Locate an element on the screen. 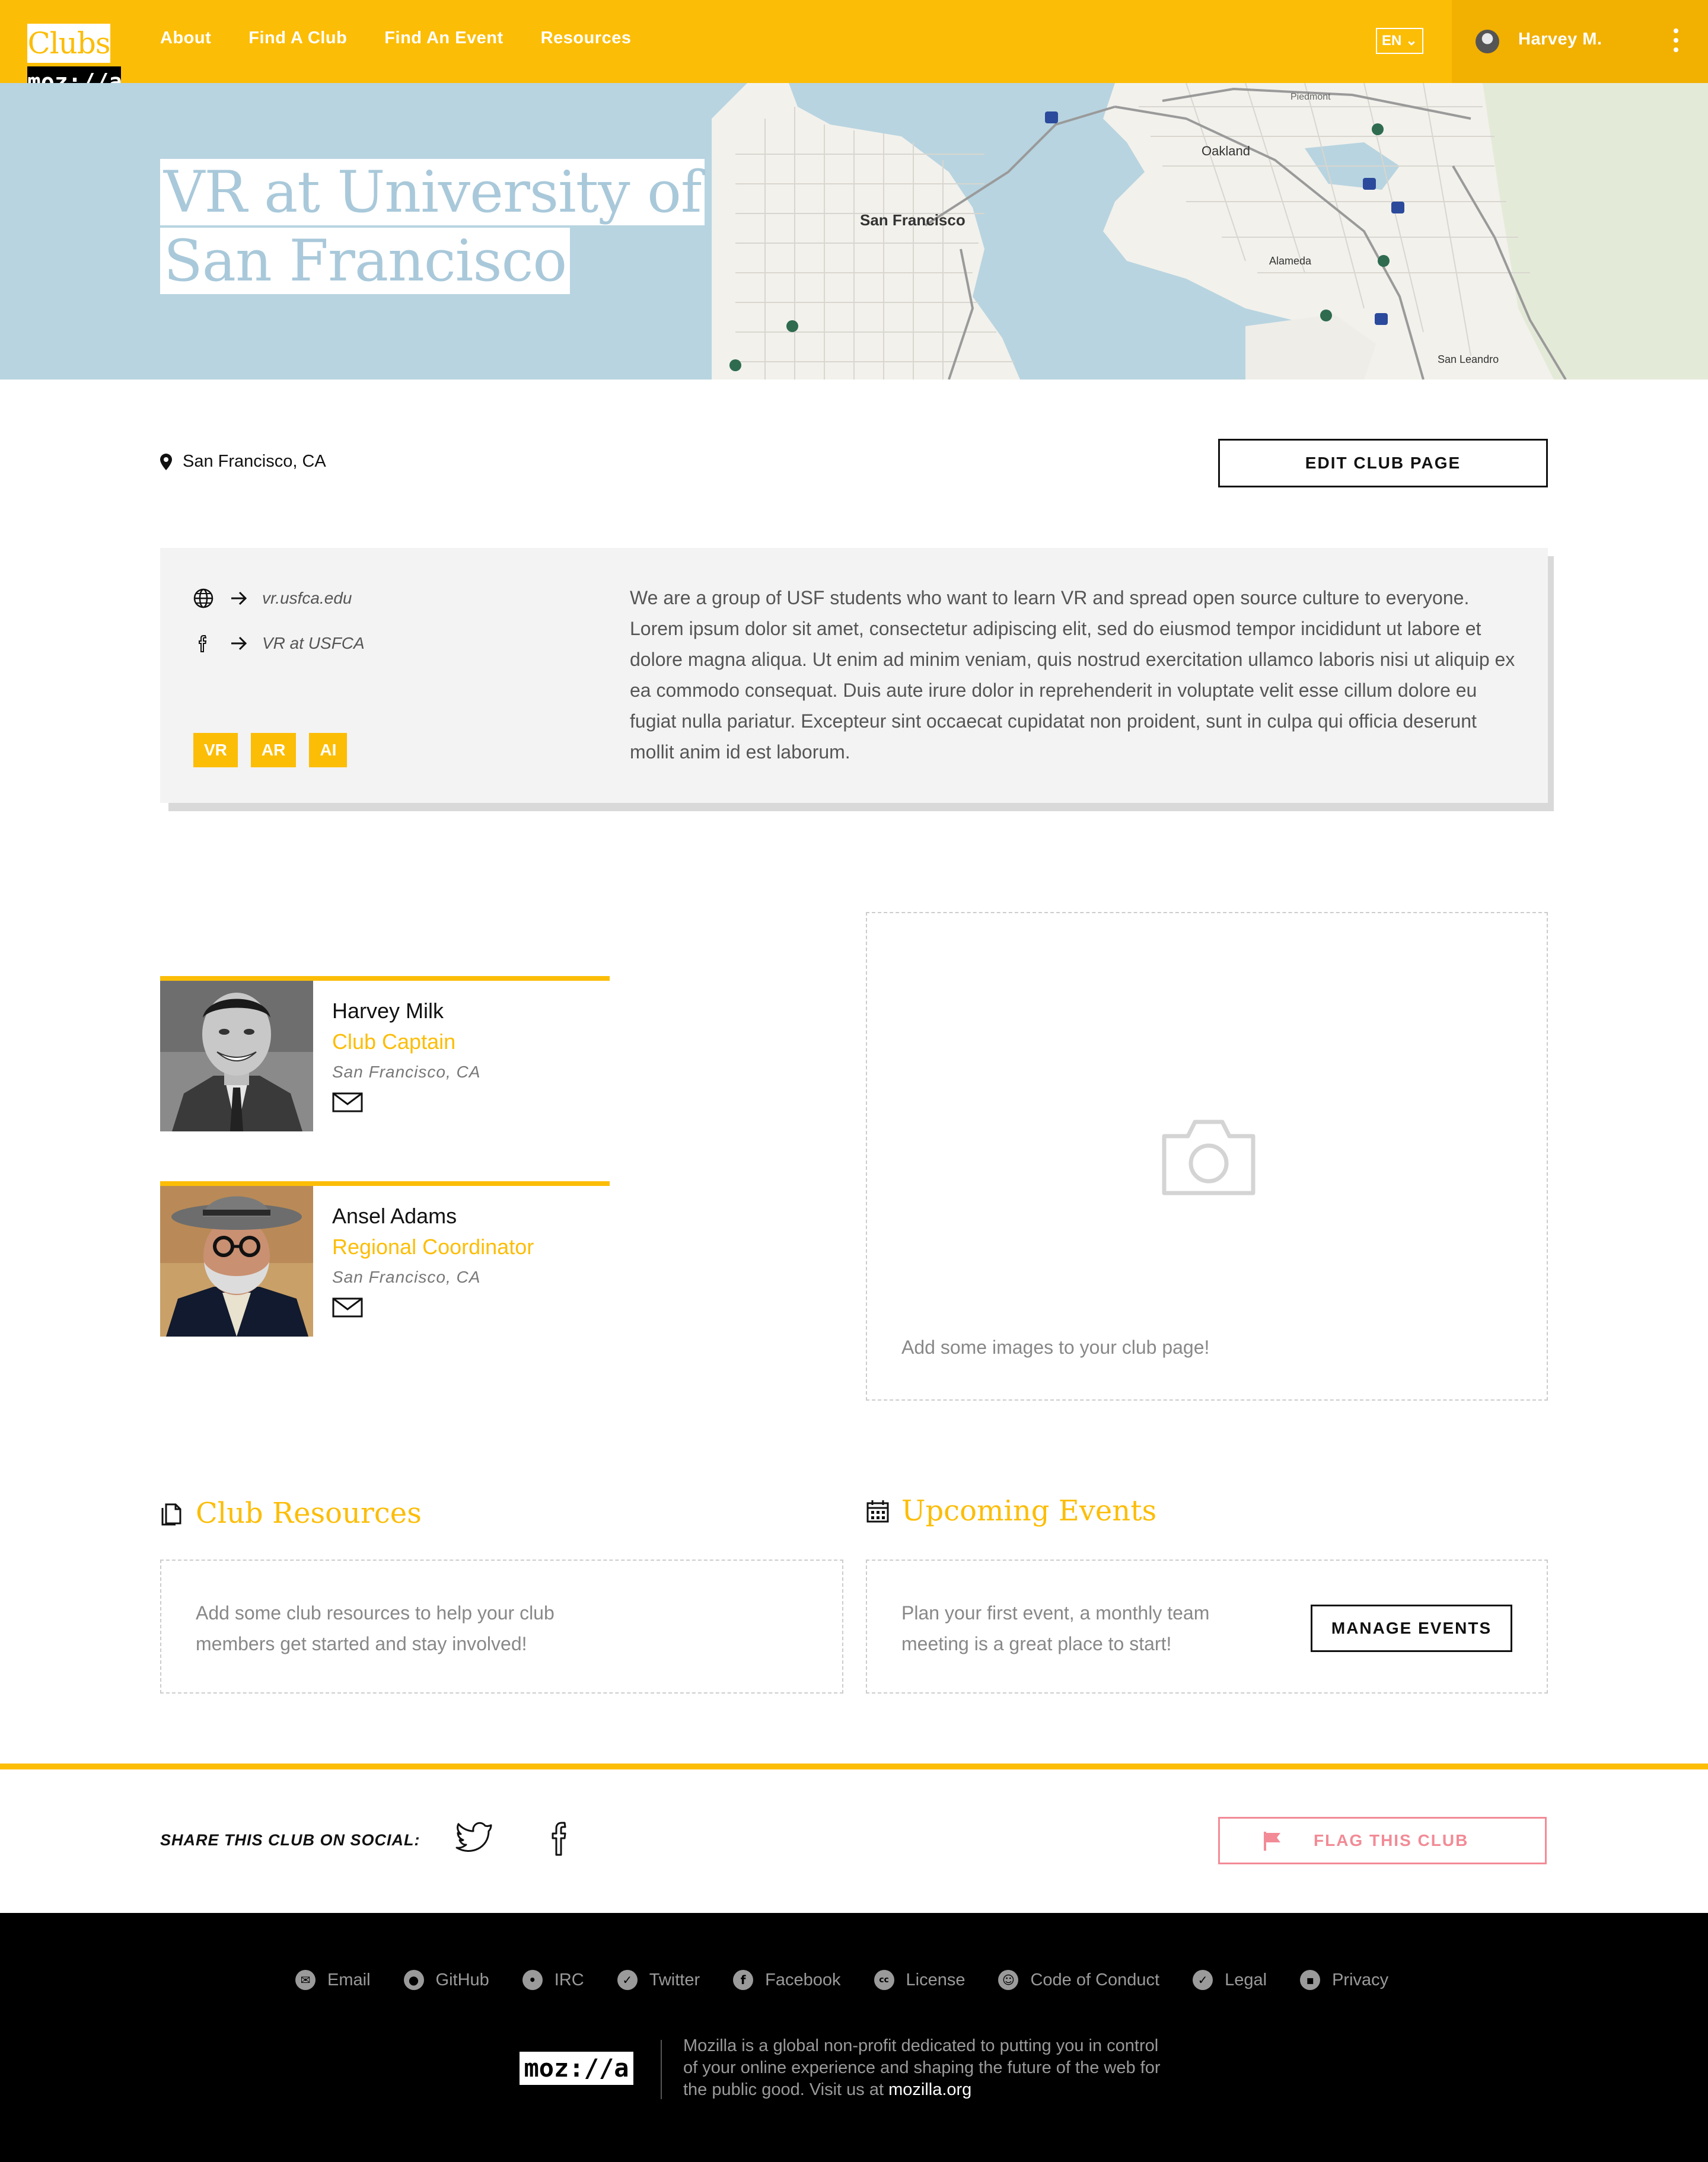 The image size is (1708, 2162). manage-events-button: MANAGE EVENTS is located at coordinates (1411, 1629).